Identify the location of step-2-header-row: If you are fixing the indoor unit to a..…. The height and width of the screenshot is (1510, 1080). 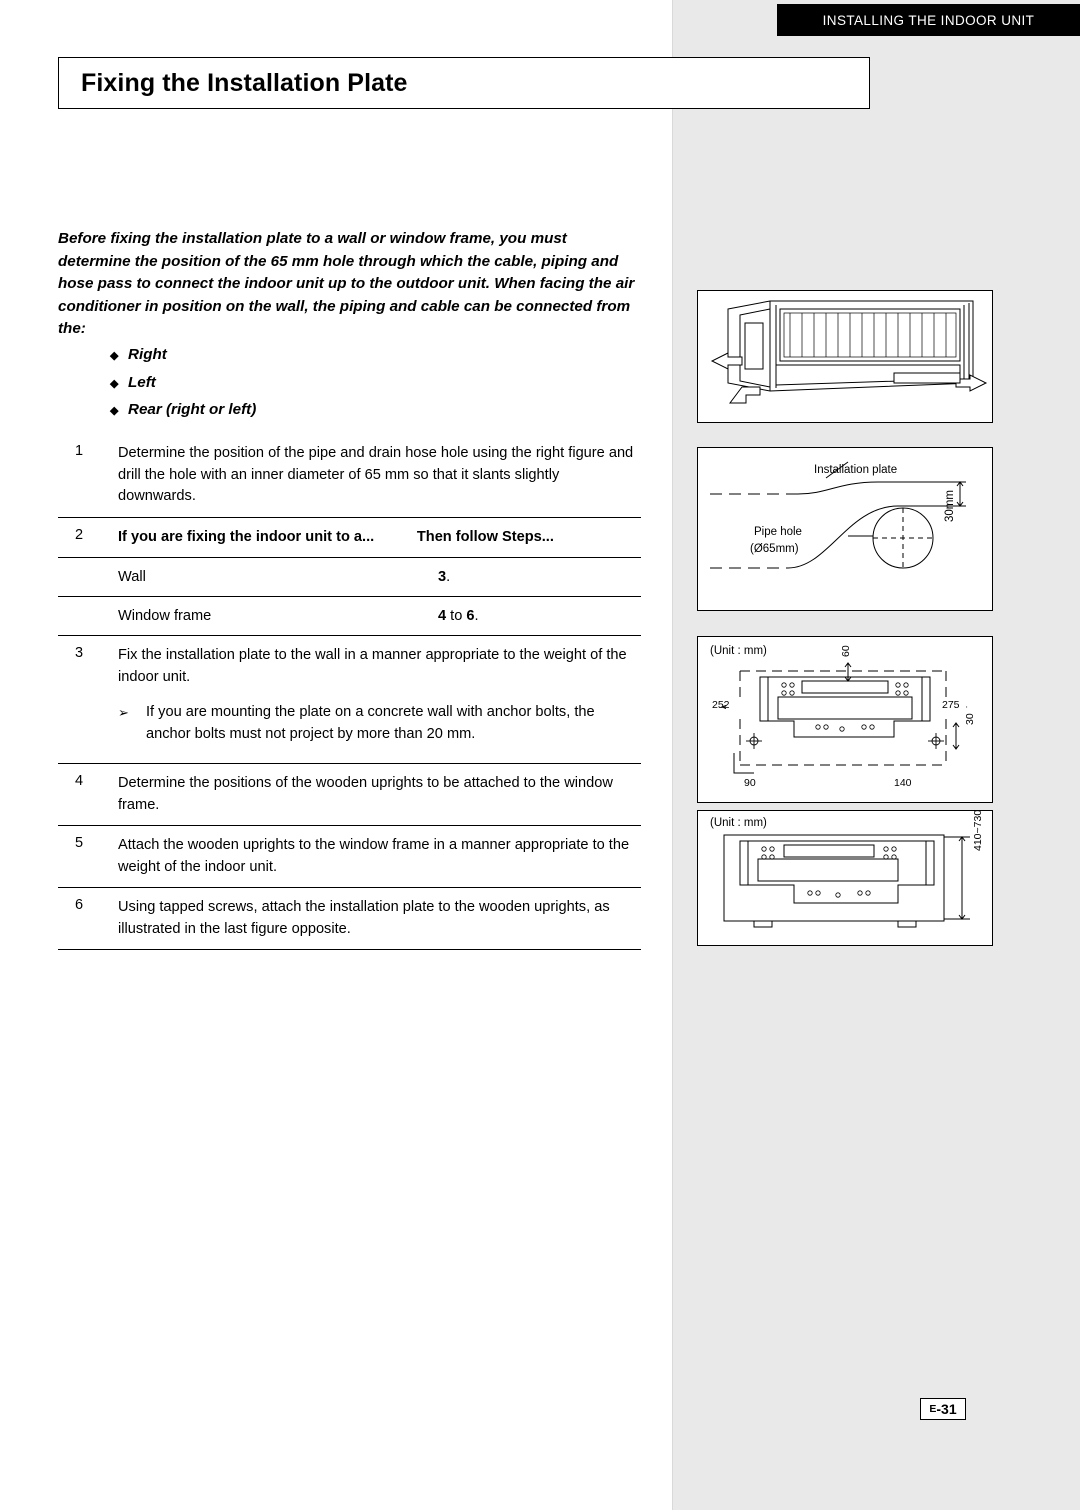
(349, 542).